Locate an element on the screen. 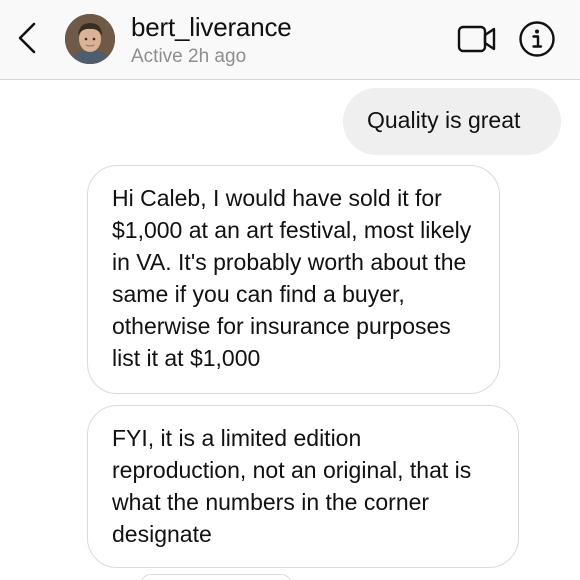  back-button is located at coordinates (27, 38).